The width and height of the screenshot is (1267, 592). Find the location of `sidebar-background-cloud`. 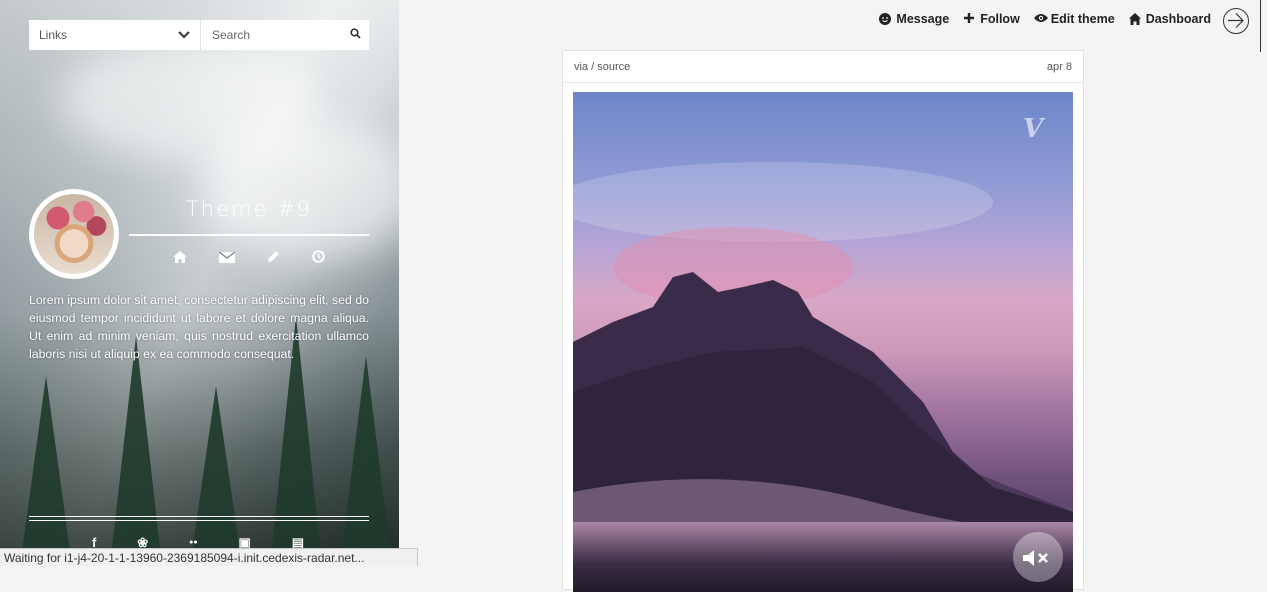

sidebar-background-cloud is located at coordinates (299, 190).